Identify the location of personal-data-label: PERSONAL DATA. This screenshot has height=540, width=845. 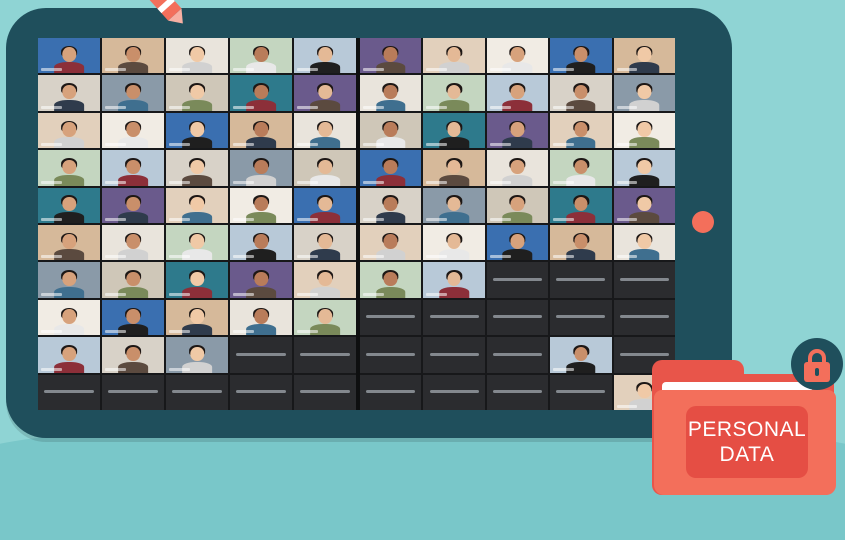
(747, 442).